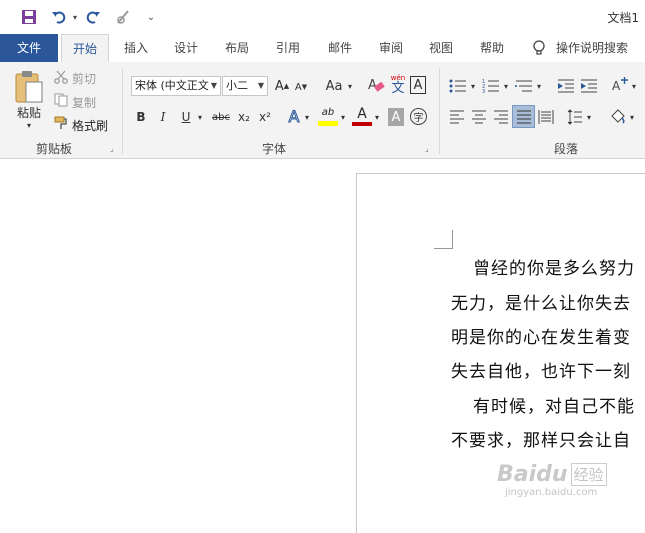 The image size is (645, 533). I want to click on superscript-button: x², so click(265, 117).